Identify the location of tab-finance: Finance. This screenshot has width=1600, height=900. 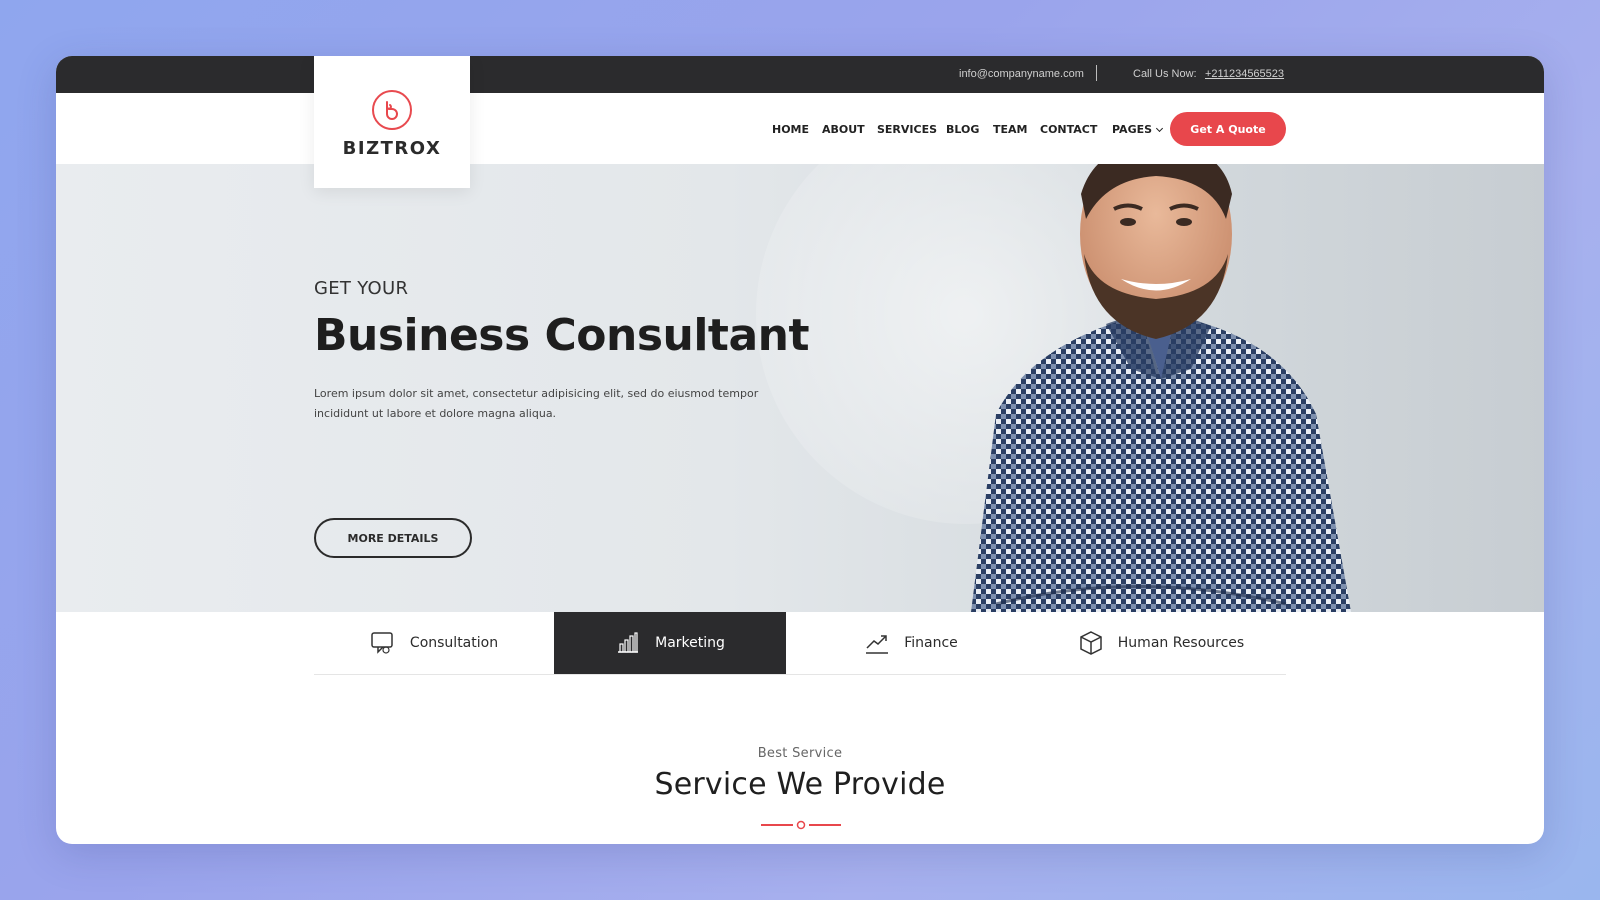
(911, 643).